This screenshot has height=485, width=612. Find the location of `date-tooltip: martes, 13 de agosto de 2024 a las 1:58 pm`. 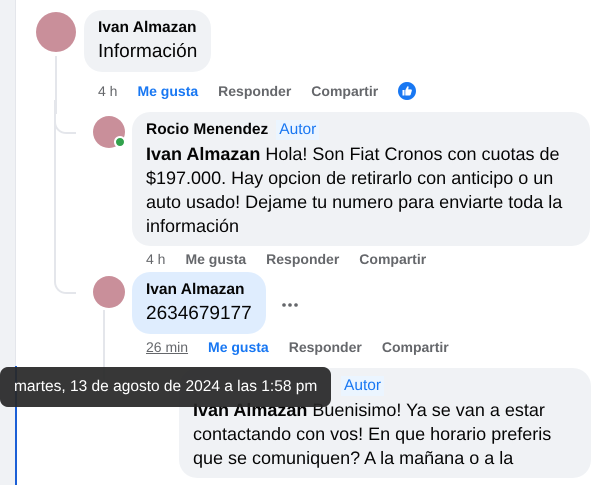

date-tooltip: martes, 13 de agosto de 2024 a las 1:58 pm is located at coordinates (166, 387).